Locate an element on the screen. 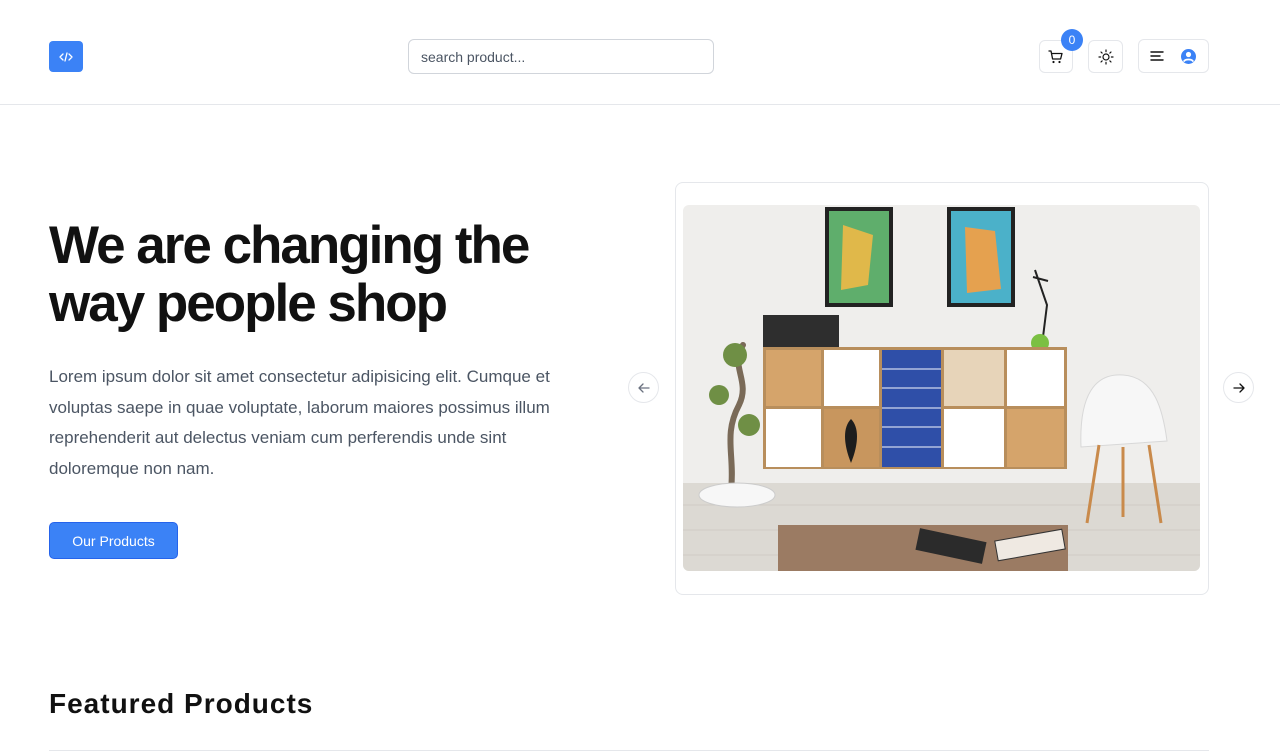  carousel-prev-button is located at coordinates (643, 387).